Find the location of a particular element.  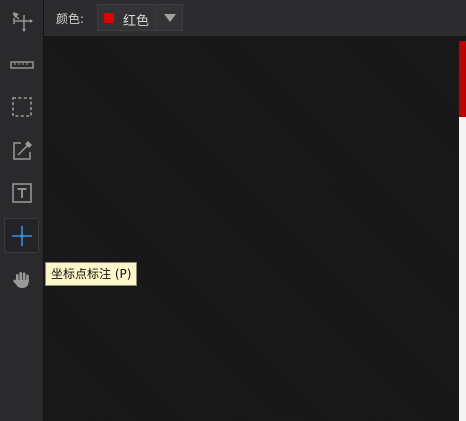

triangle-down-icon is located at coordinates (169, 17).